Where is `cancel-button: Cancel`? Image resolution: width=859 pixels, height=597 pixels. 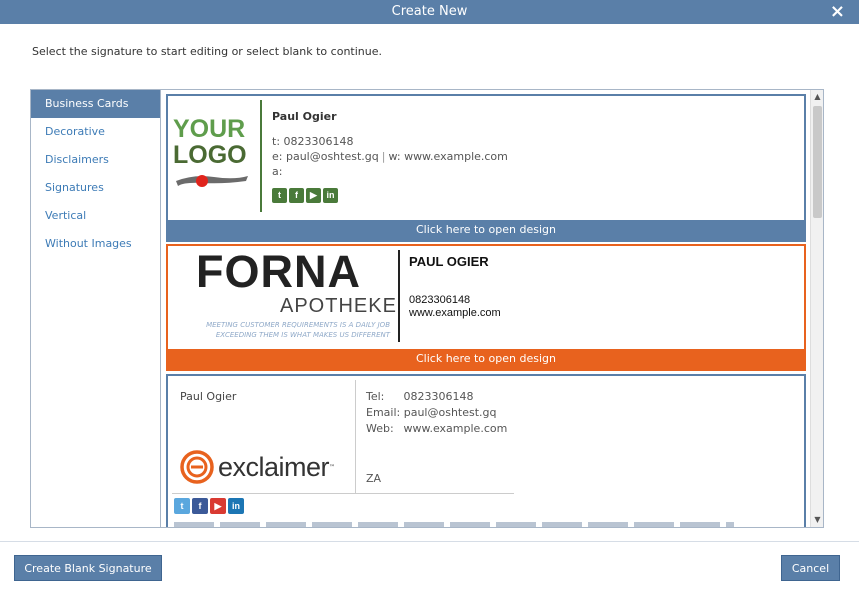
cancel-button: Cancel is located at coordinates (810, 568).